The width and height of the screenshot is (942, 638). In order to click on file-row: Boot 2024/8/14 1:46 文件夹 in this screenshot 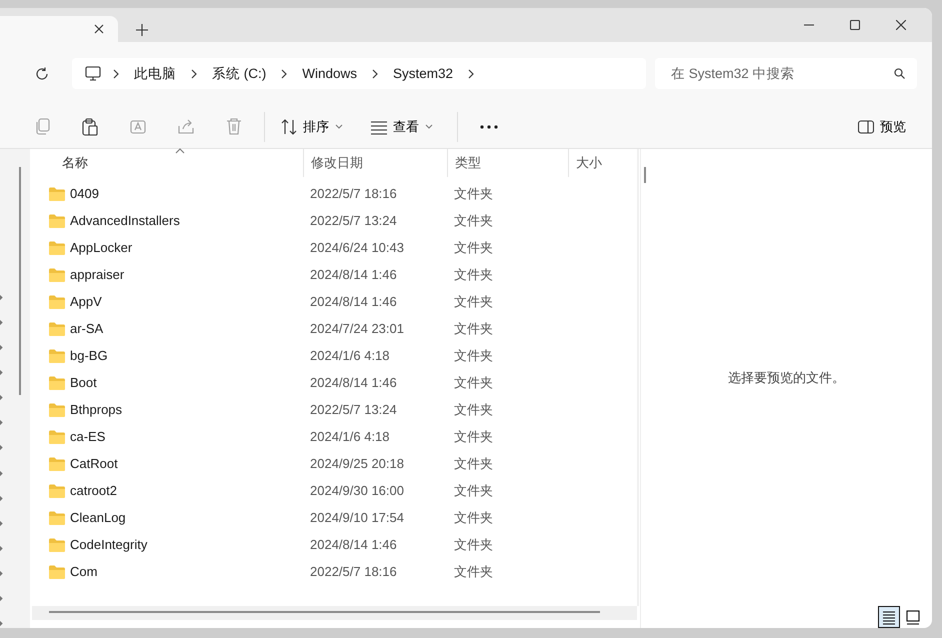, I will do `click(334, 382)`.